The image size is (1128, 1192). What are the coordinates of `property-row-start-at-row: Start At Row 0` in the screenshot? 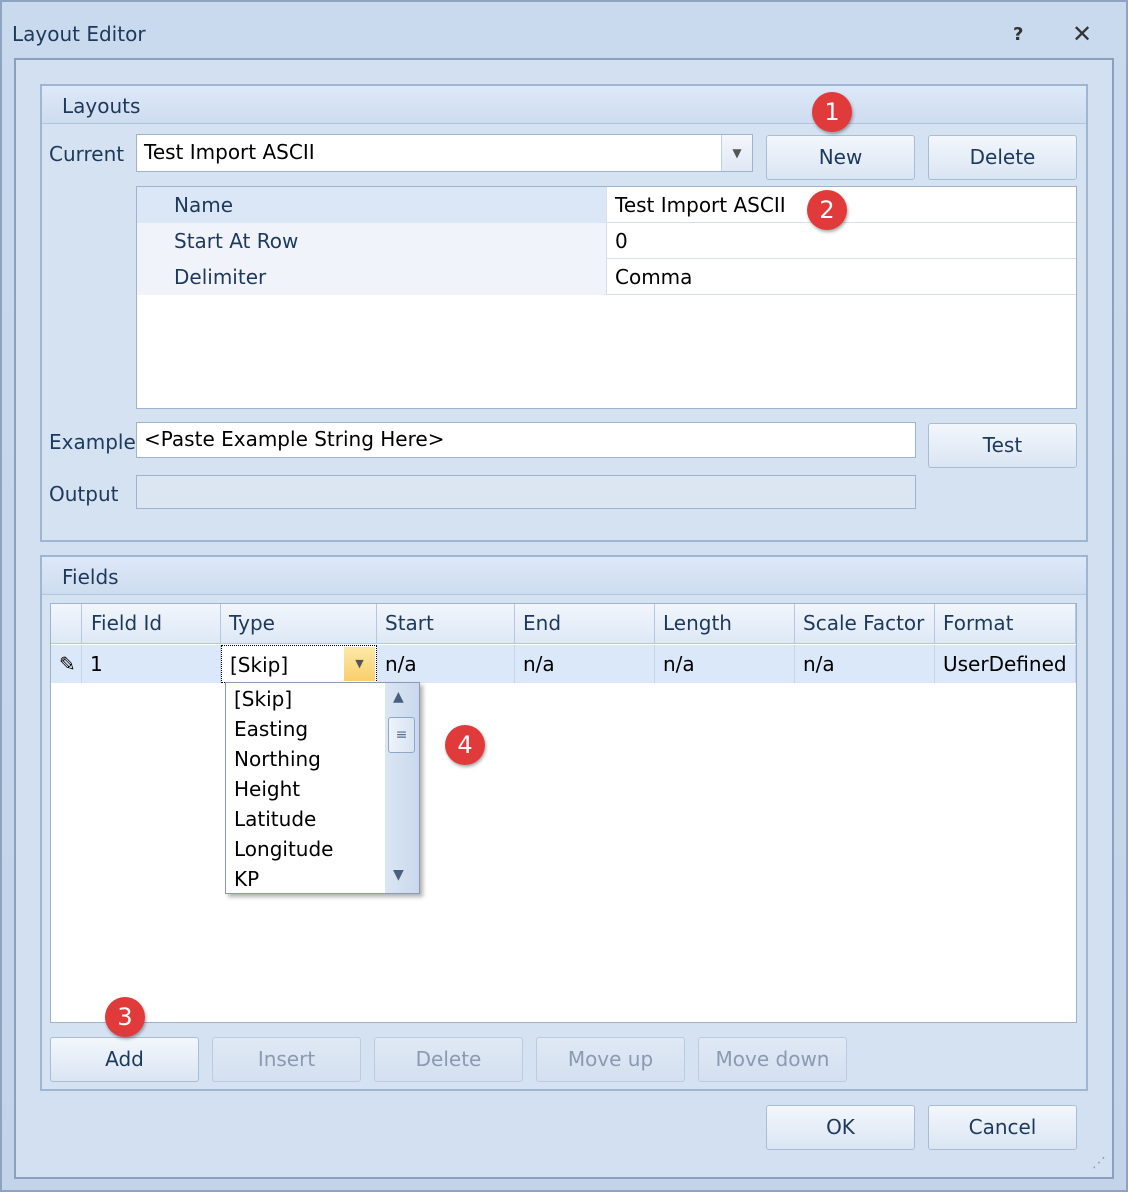 It's located at (606, 241).